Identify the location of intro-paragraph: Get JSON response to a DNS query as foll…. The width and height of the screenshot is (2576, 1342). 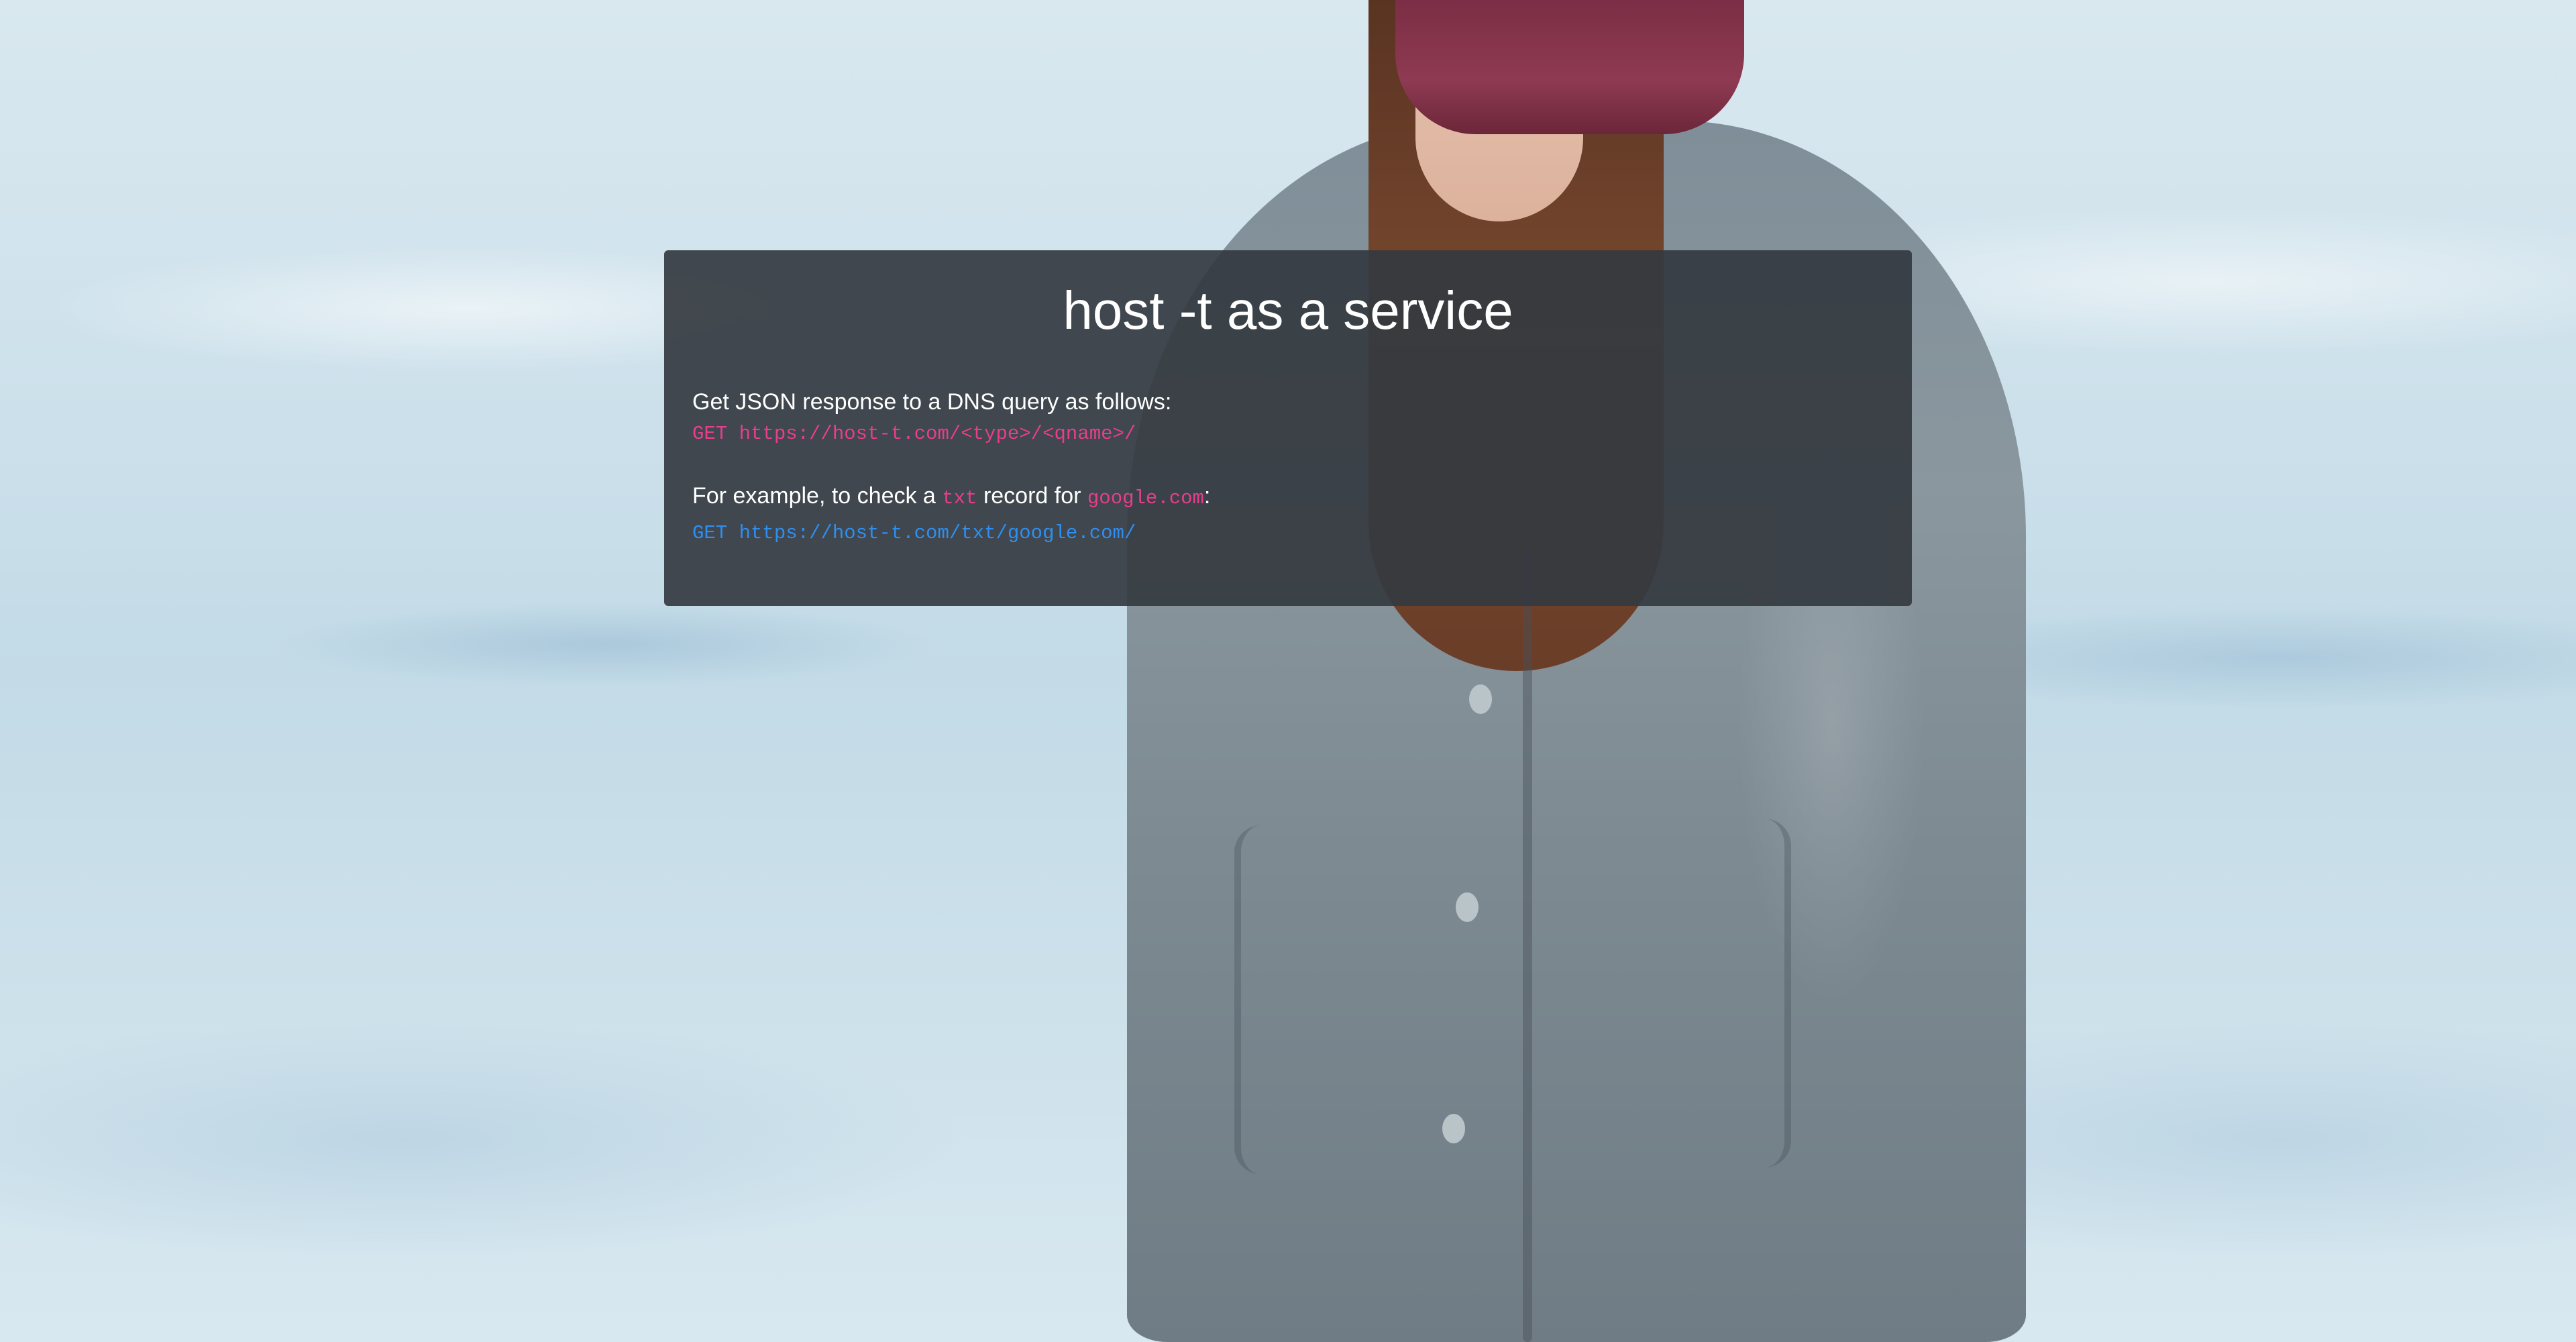
(1288, 418).